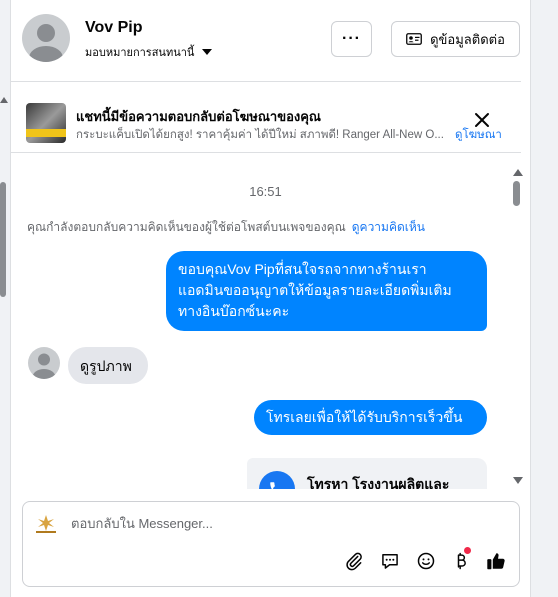  I want to click on emoji-icon, so click(426, 561).